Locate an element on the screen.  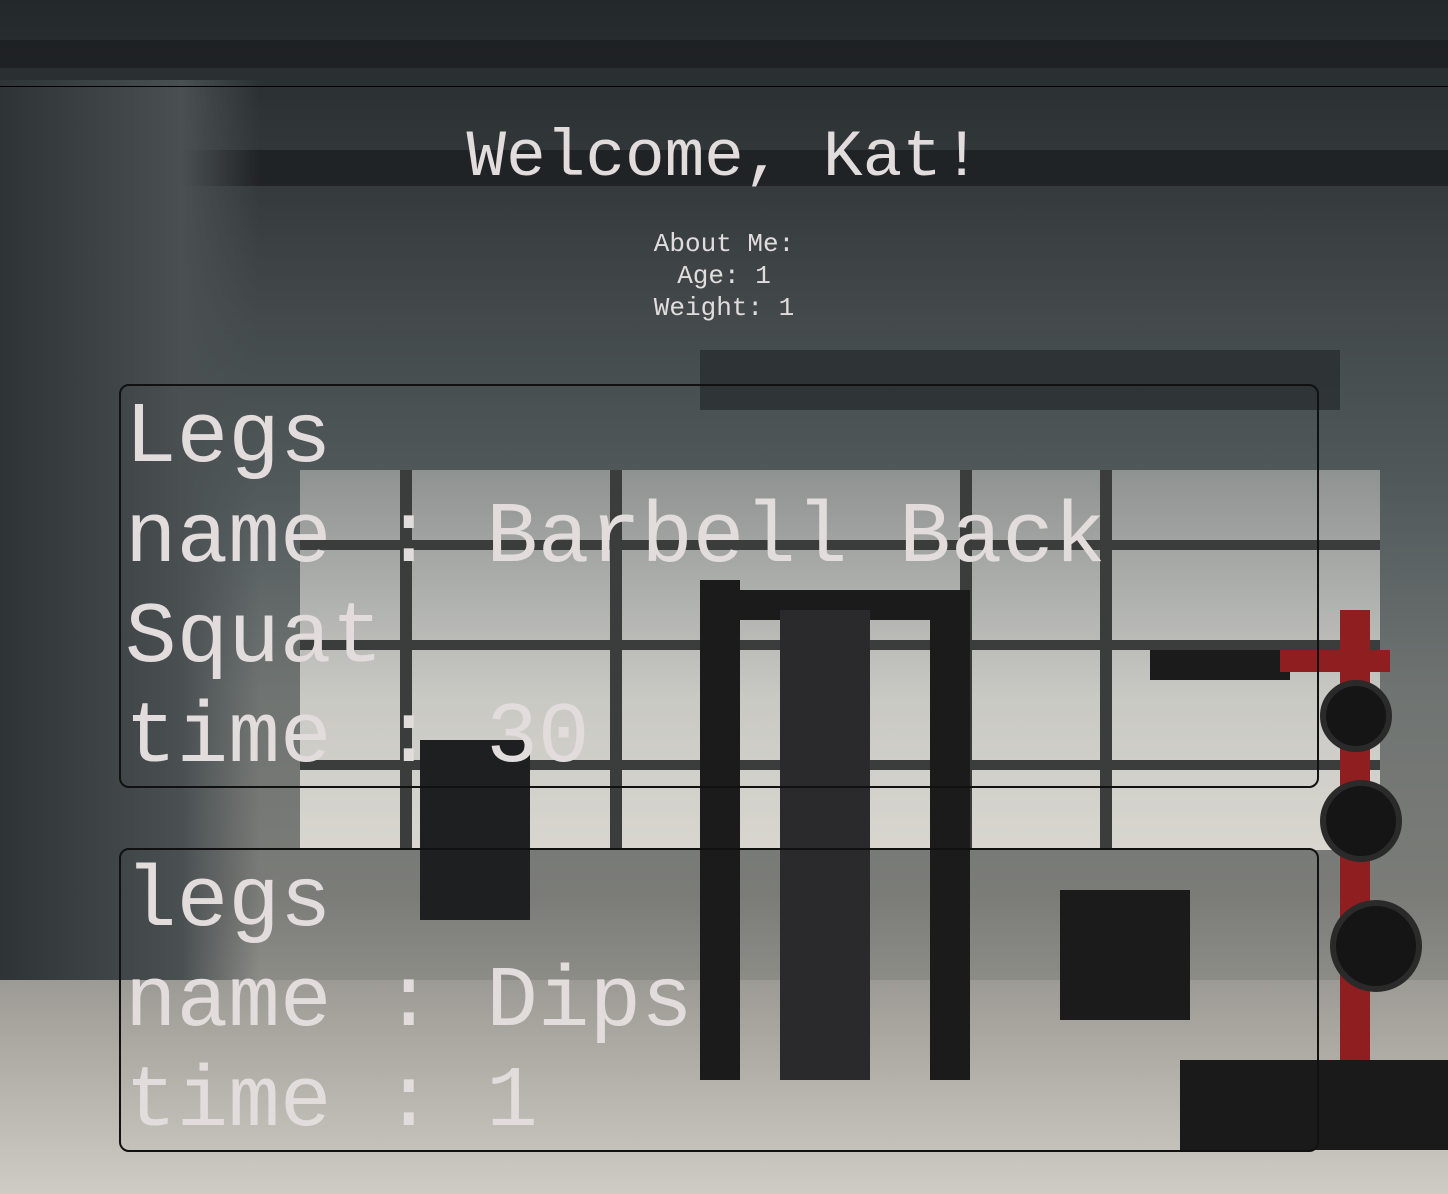
weight-value: Weight: 1 is located at coordinates (724, 308).